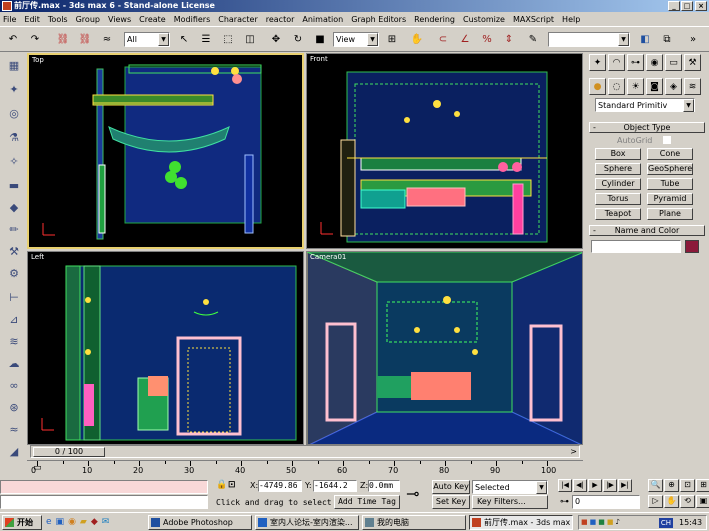 This screenshot has height=531, width=709. What do you see at coordinates (63, 39) in the screenshot?
I see `select-and-link-icon: ⛓` at bounding box center [63, 39].